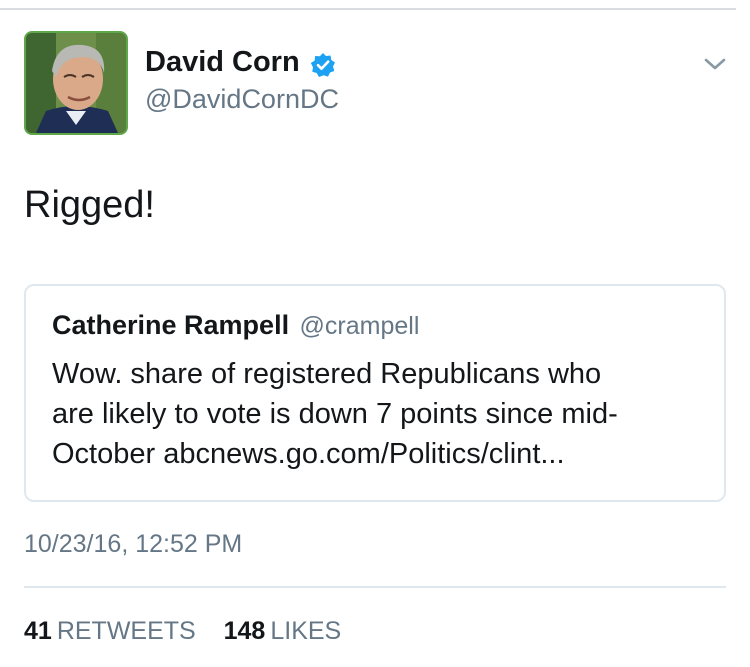 The image size is (750, 667). Describe the element at coordinates (133, 544) in the screenshot. I see `tweet-timestamp: 10/23/16, 12:52 PM` at that location.